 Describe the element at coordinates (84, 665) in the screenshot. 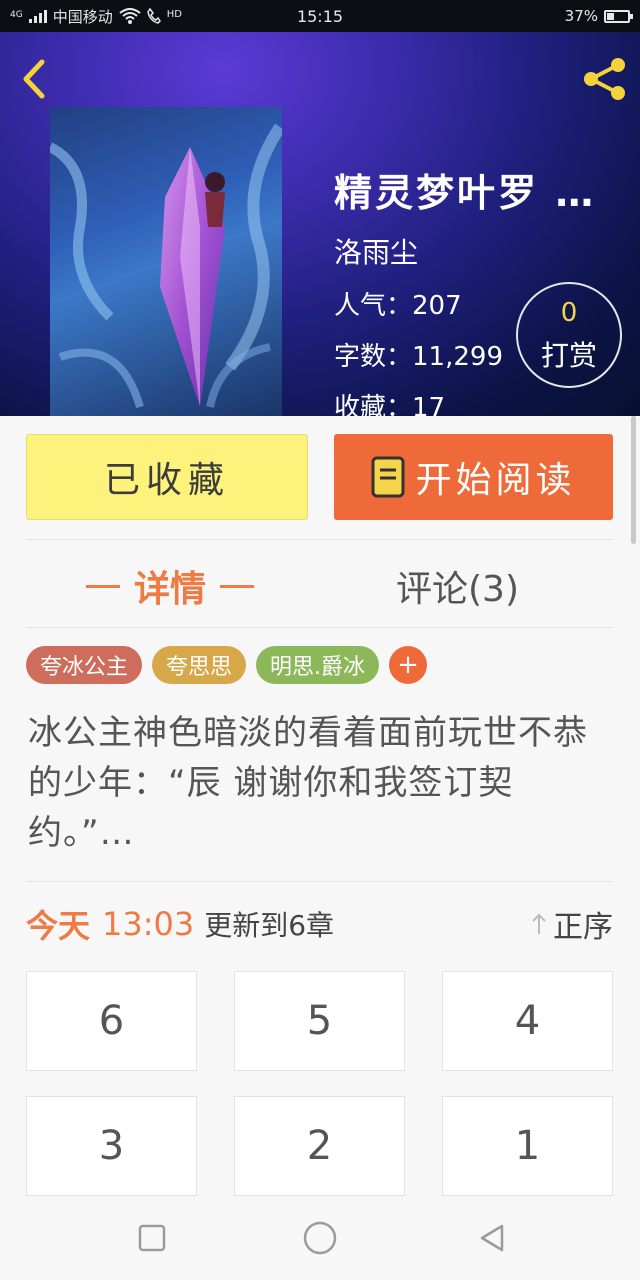

I see `tag-item: 夸冰公主` at that location.